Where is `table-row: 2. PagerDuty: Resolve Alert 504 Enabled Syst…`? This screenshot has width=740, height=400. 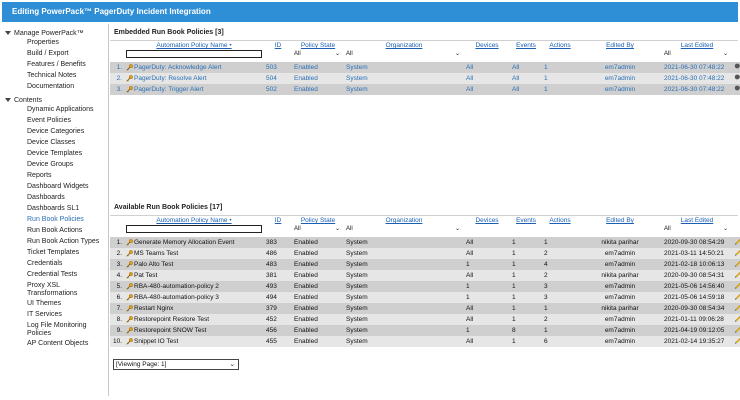 table-row: 2. PagerDuty: Resolve Alert 504 Enabled Syst… is located at coordinates (425, 78).